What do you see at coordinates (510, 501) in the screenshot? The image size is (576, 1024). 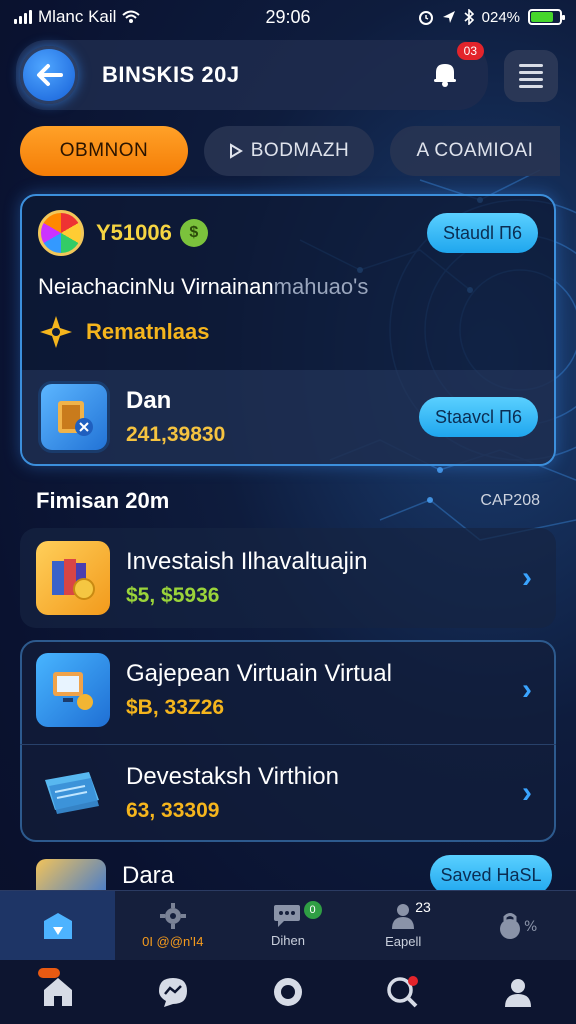 I see `section-link: CAP208` at bounding box center [510, 501].